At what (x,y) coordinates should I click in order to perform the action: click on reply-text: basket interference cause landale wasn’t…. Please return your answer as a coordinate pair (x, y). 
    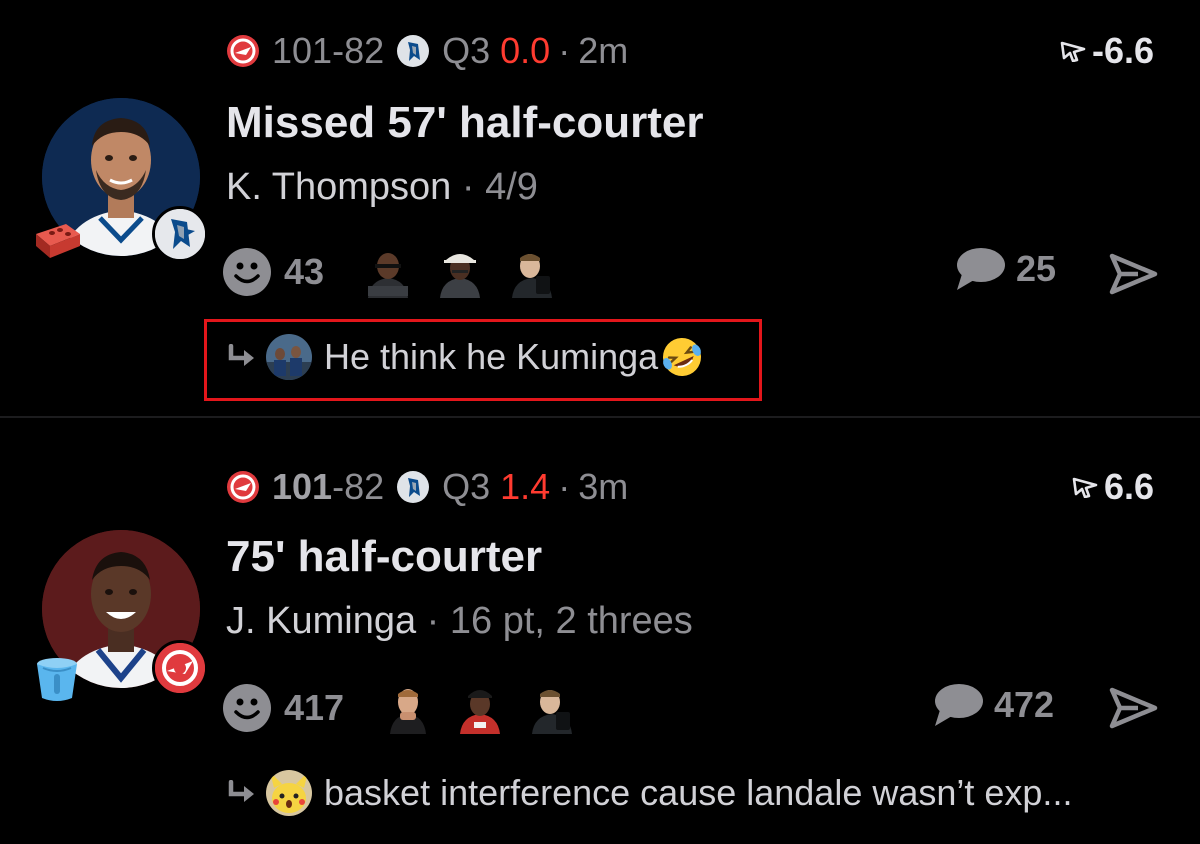
    Looking at the image, I should click on (698, 792).